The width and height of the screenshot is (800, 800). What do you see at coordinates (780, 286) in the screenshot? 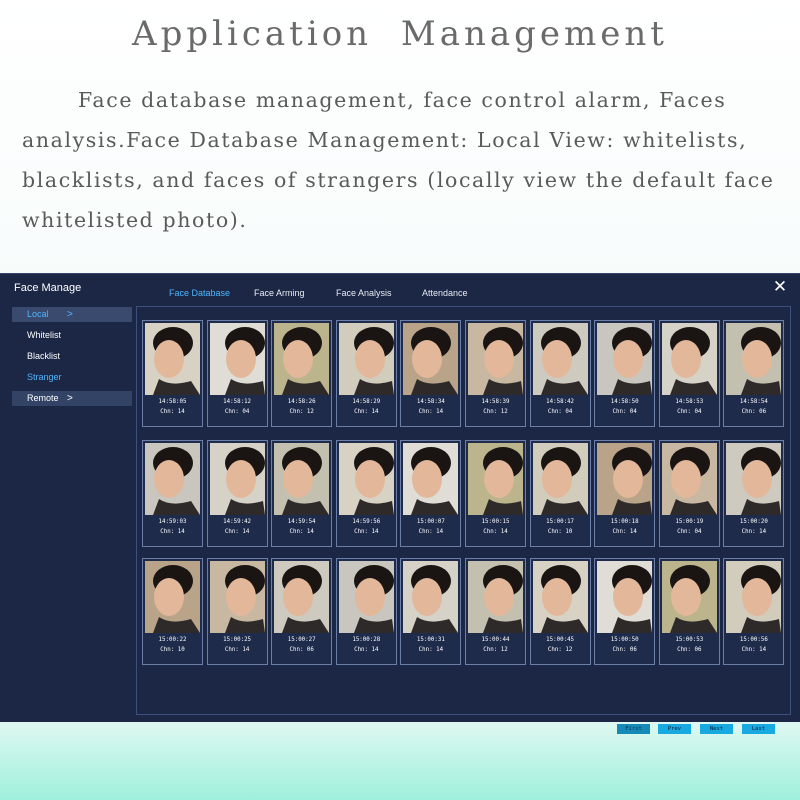
I see `close-icon: ✕` at bounding box center [780, 286].